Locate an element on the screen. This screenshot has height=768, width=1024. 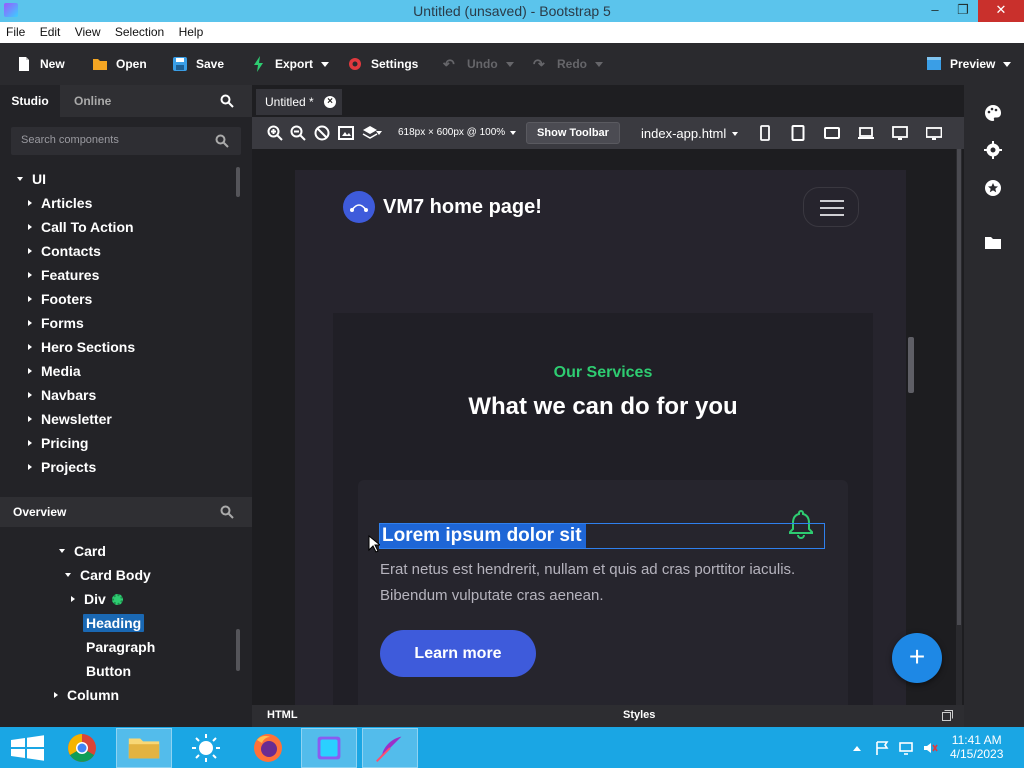
menu-edit: Edit is located at coordinates (50, 30).